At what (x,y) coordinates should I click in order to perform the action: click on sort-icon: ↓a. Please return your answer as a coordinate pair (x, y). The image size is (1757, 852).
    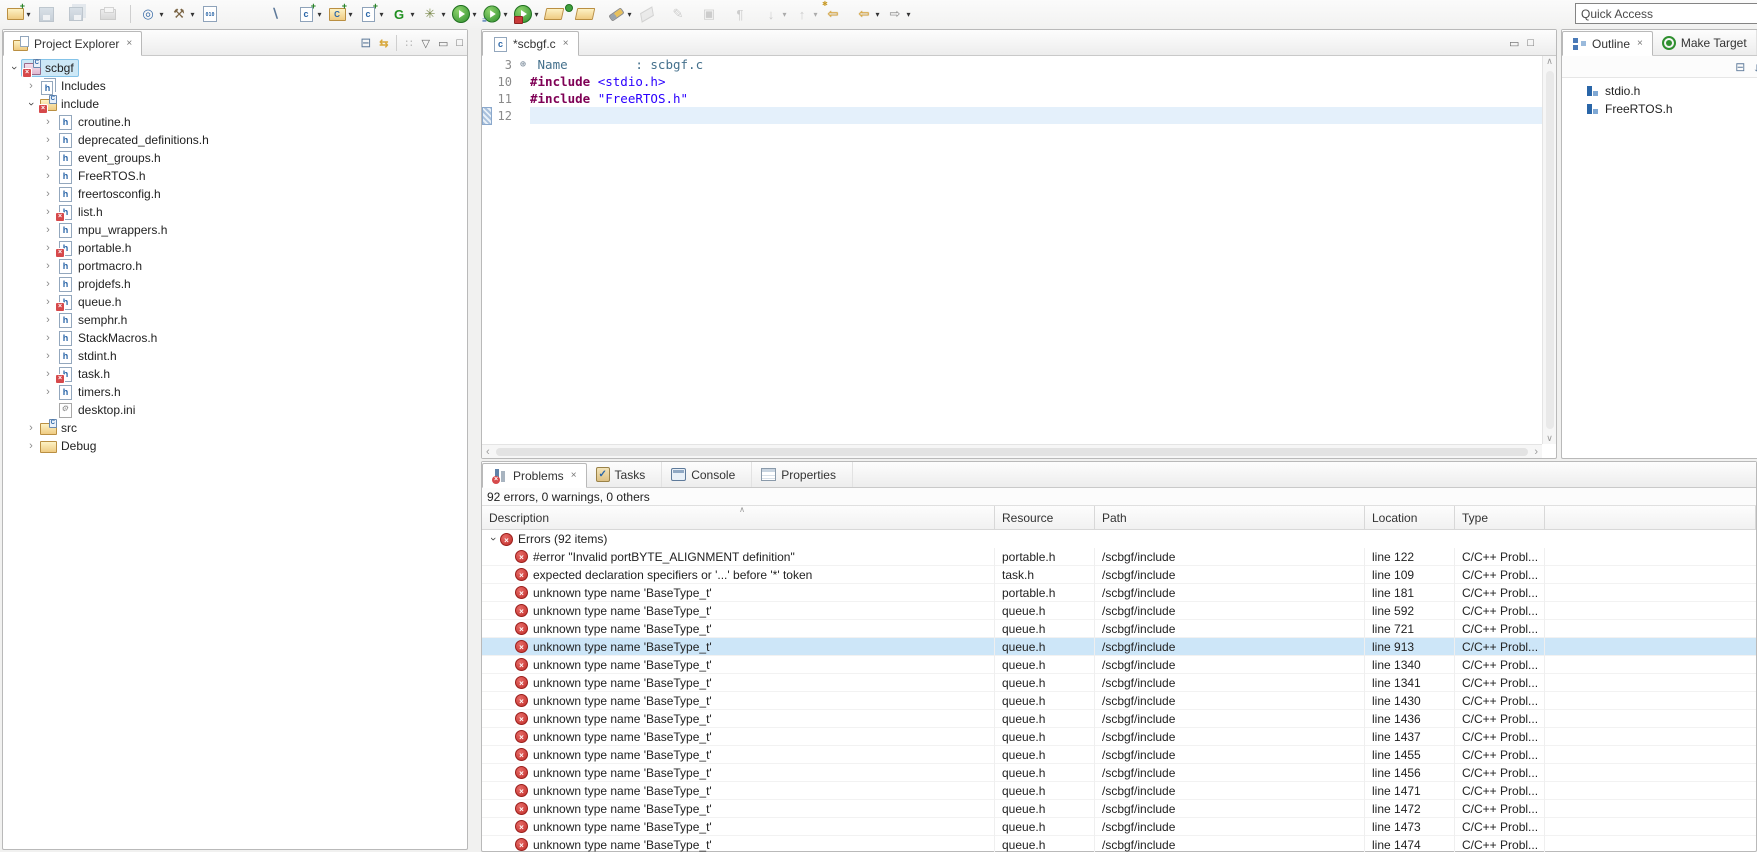
    Looking at the image, I should click on (1755, 67).